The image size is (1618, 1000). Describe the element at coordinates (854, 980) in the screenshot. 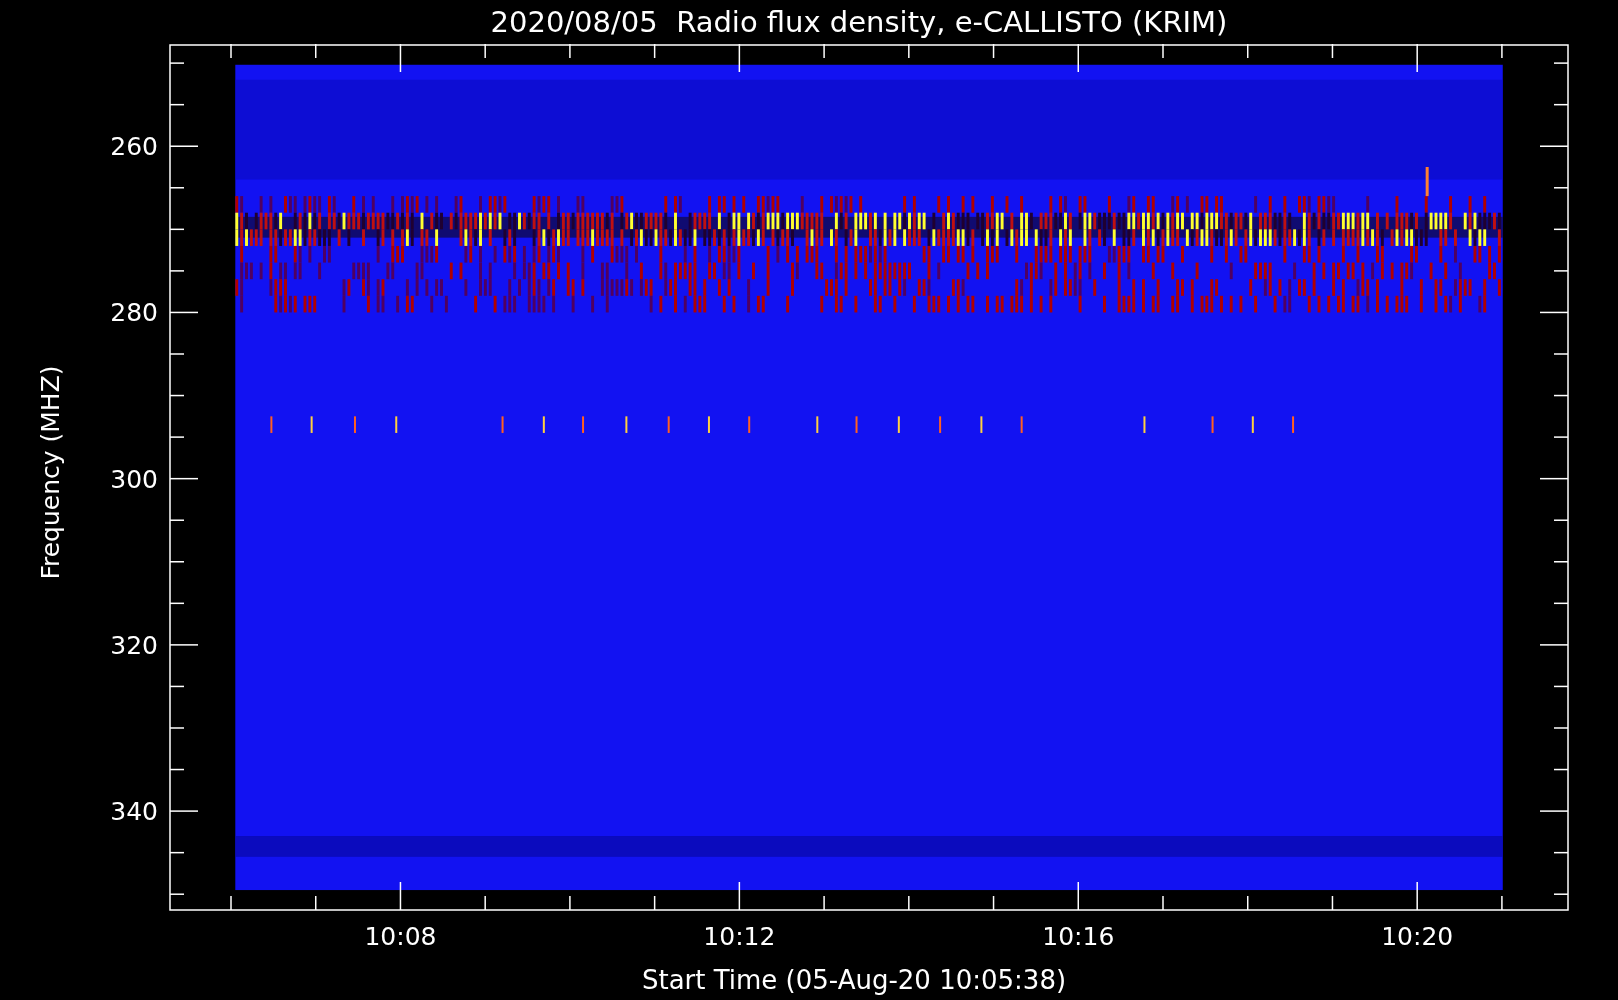

I see `x-axis-label: Start Time (05-Aug-20 10:05:38)` at that location.